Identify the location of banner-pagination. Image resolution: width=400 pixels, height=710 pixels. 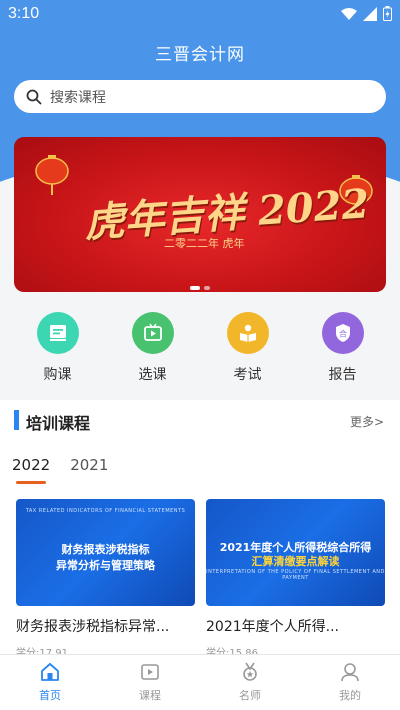
(200, 288).